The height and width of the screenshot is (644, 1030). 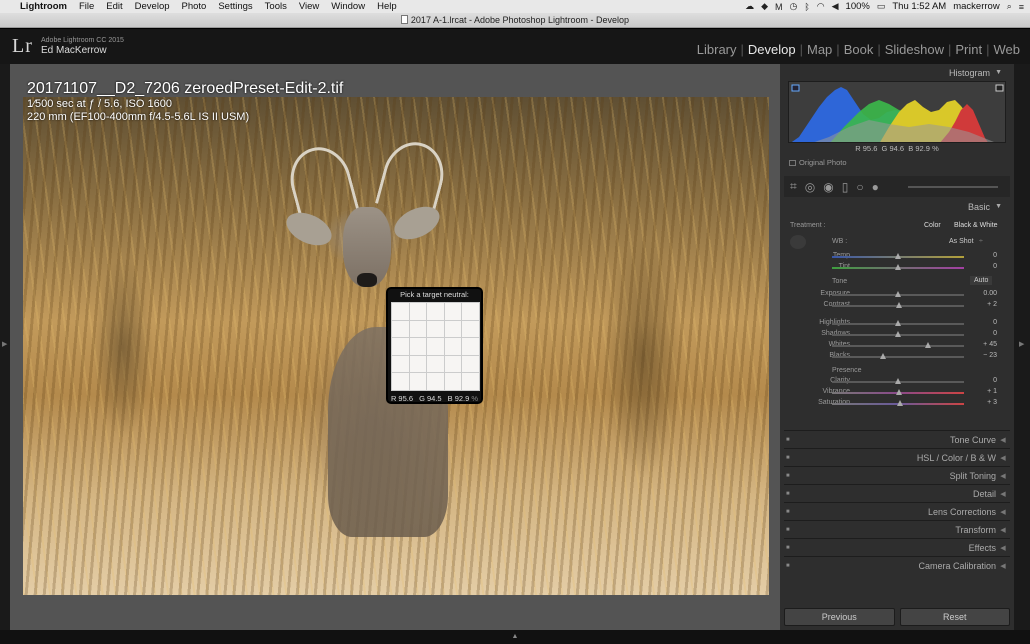 I want to click on panel-menu-icon: ▼, so click(x=998, y=206).